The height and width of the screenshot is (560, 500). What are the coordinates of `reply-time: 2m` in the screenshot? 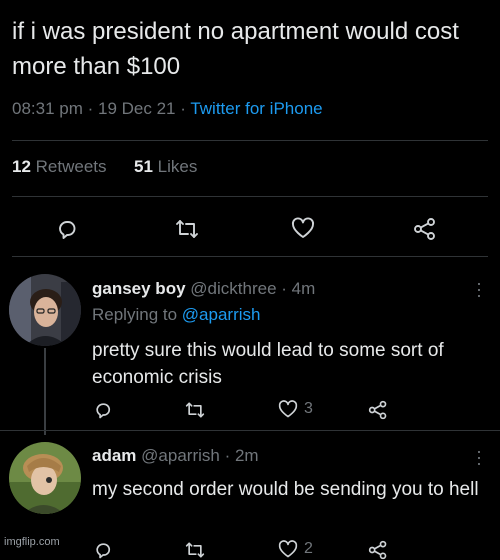 It's located at (247, 455).